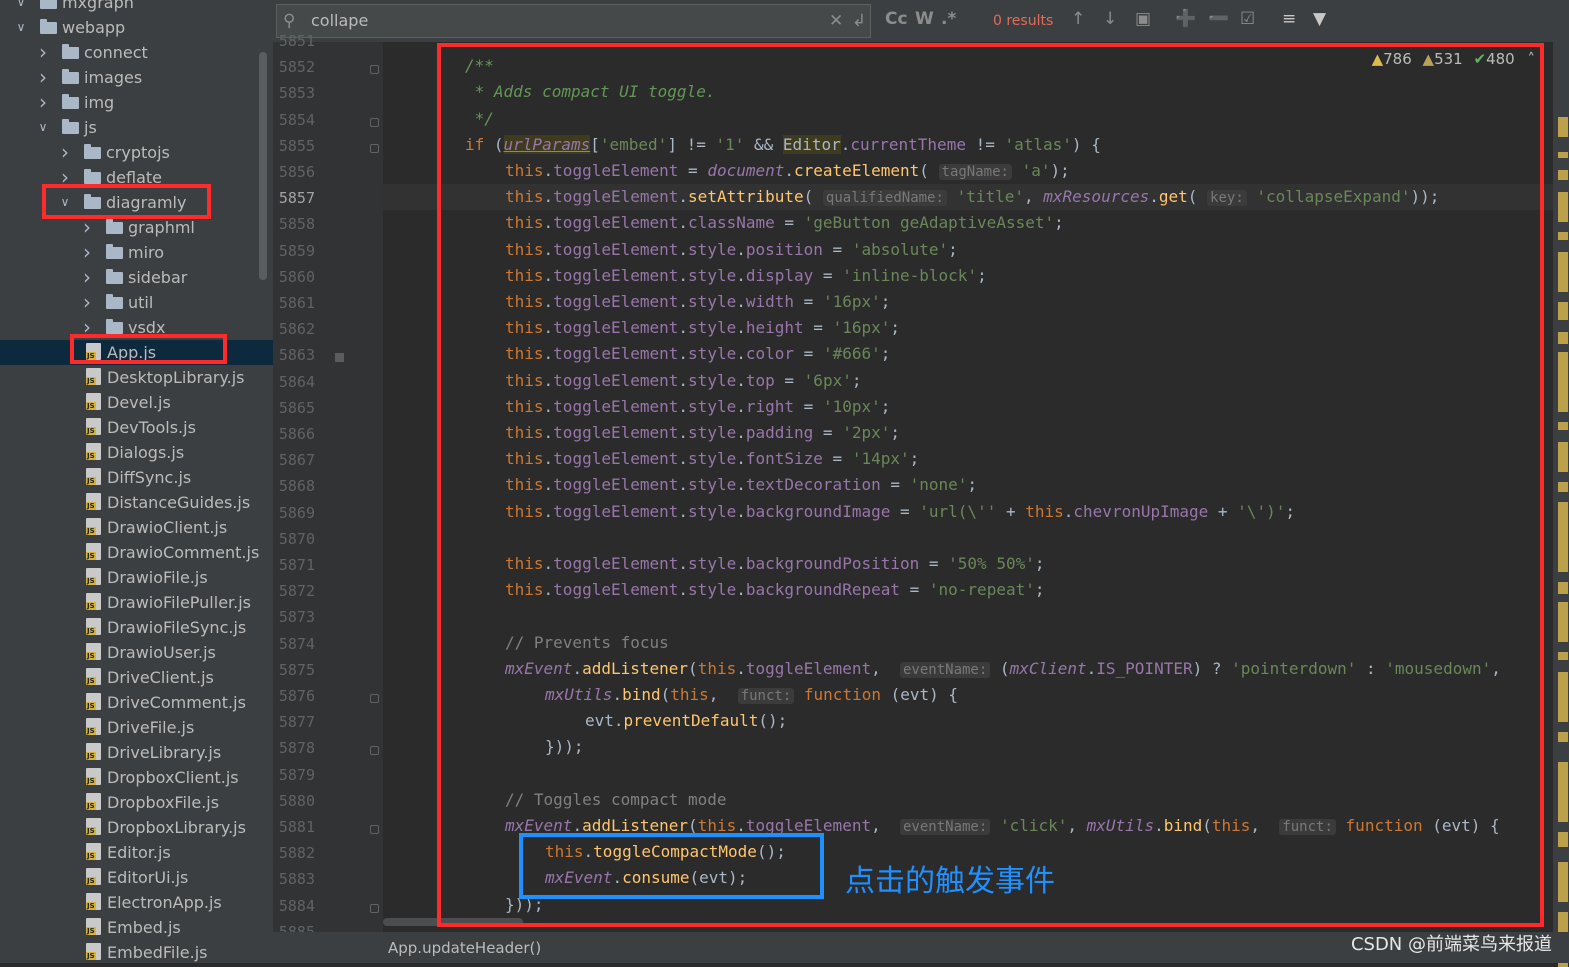 Image resolution: width=1569 pixels, height=967 pixels. I want to click on tree-item-embed-js: Embed.js, so click(136, 927).